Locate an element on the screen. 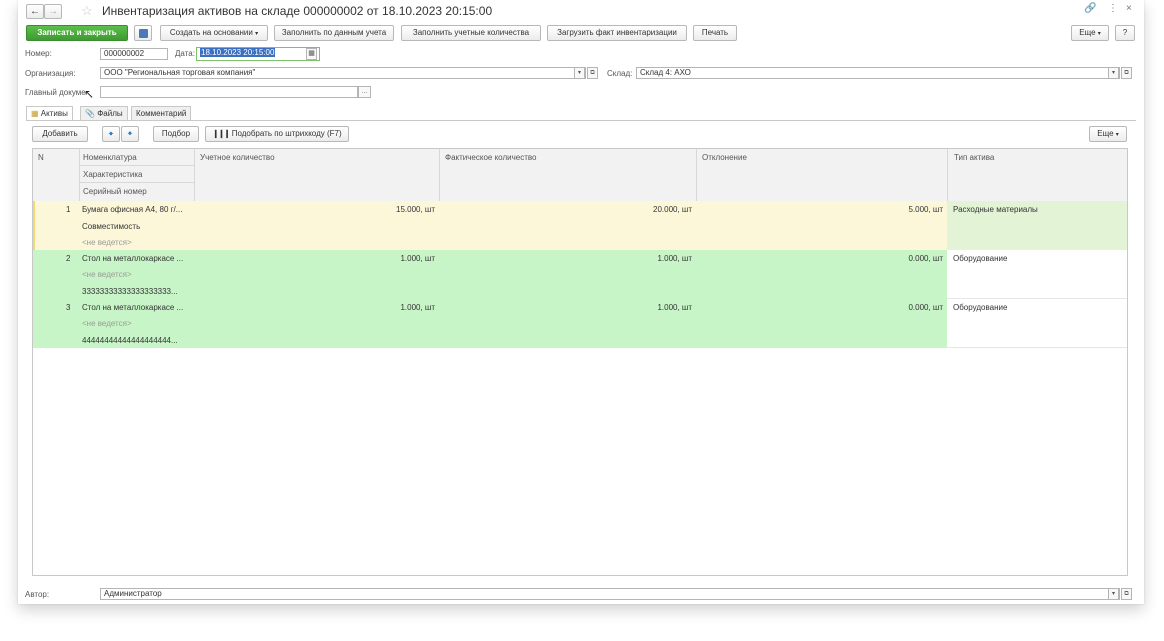 Image resolution: width=1164 pixels, height=641 pixels. header-actual-qty: Фактическое количество is located at coordinates (490, 157).